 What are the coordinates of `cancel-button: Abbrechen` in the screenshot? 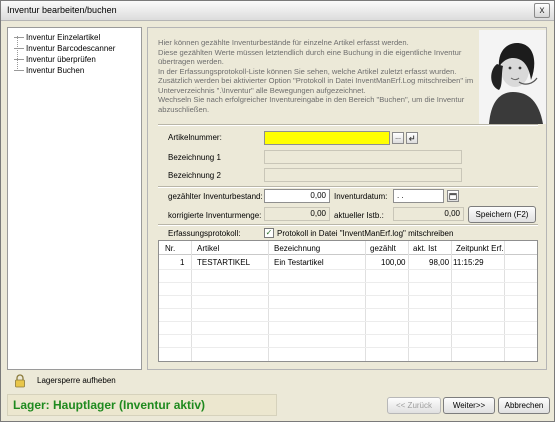 It's located at (524, 405).